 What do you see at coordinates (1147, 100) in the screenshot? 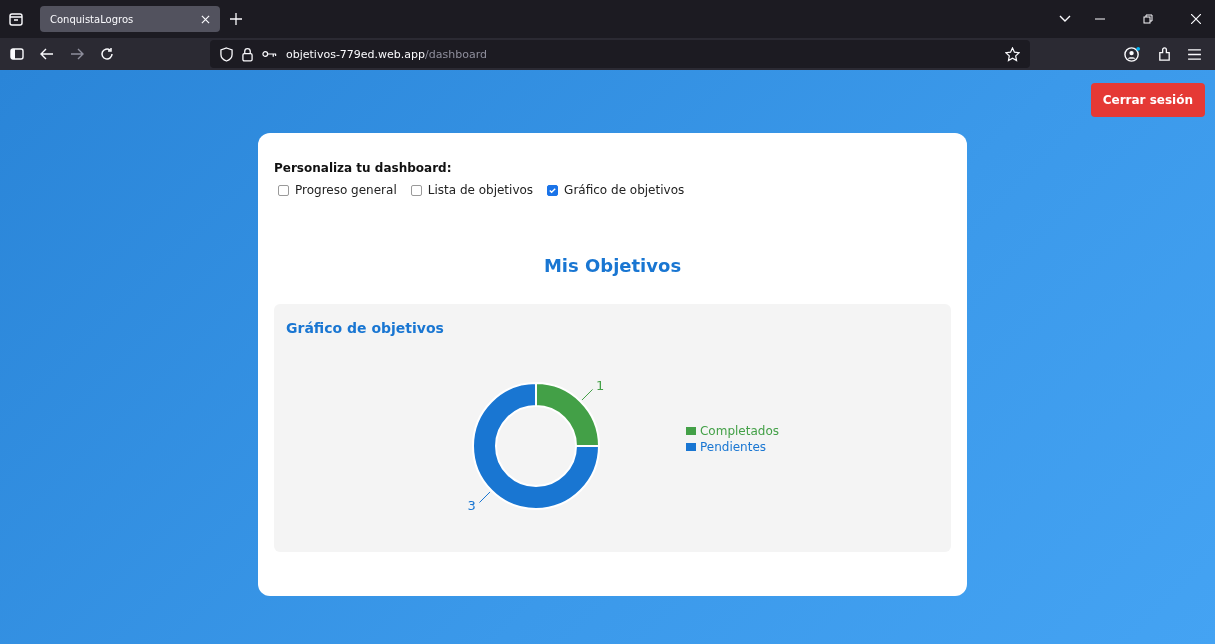
I see `logout-button: Cerrar sesión` at bounding box center [1147, 100].